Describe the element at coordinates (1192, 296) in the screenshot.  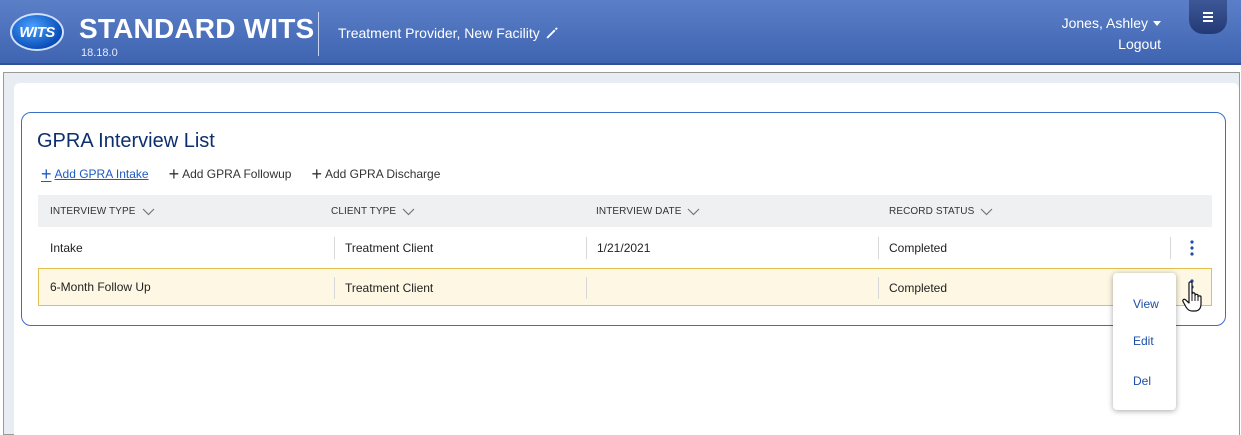
I see `hand-pointer-icon` at that location.